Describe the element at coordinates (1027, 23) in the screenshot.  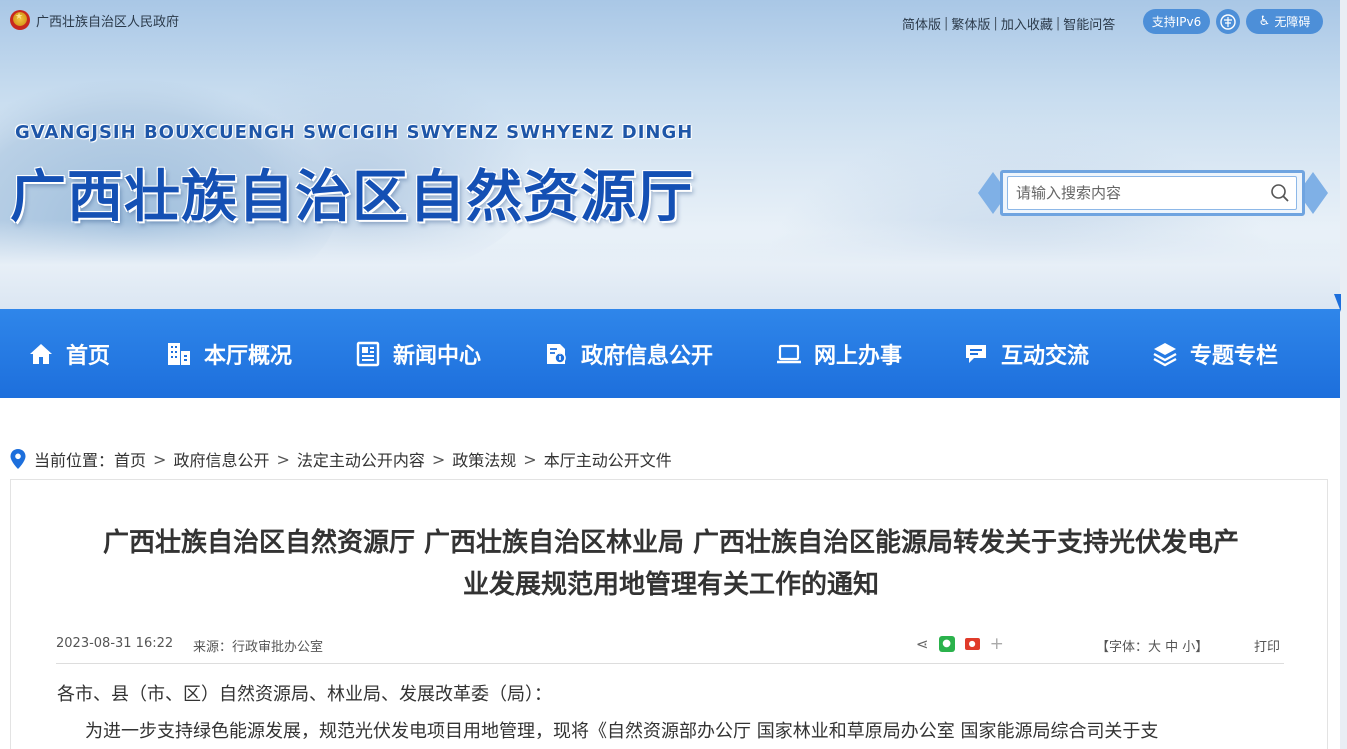
I see `add-favorite-link: 加入收藏` at that location.